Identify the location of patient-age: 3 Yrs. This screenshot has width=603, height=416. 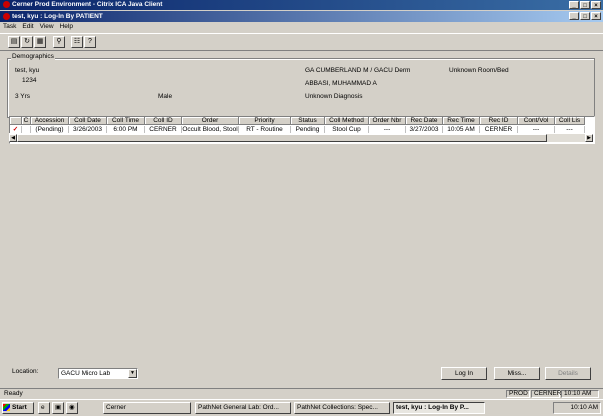
(23, 96).